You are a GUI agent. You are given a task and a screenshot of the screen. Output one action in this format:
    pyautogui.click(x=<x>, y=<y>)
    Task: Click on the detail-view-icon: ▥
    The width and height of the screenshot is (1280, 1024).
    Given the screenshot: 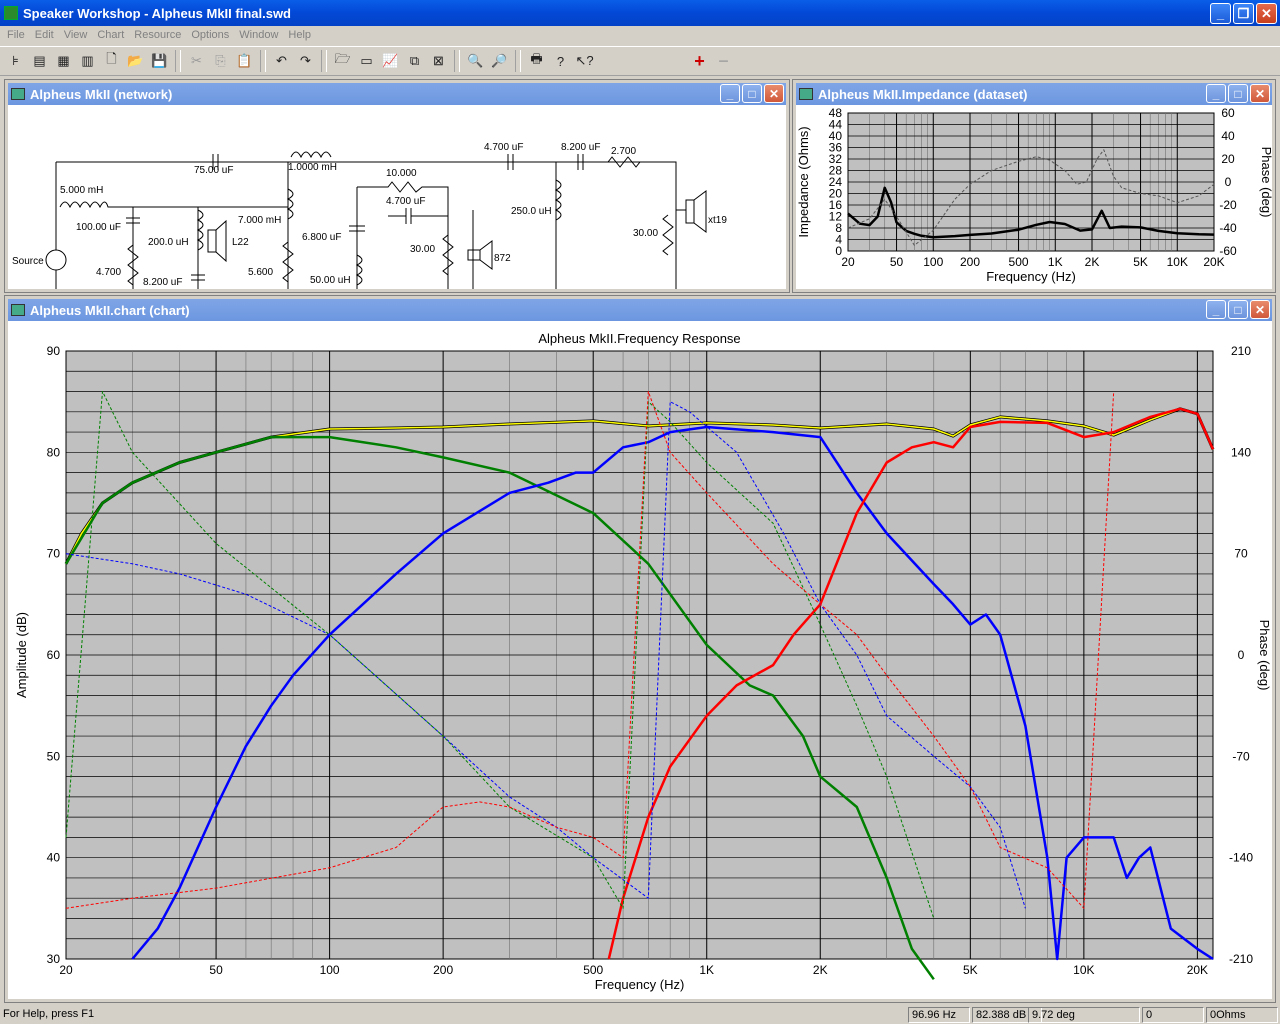 What is the action you would take?
    pyautogui.click(x=87, y=61)
    